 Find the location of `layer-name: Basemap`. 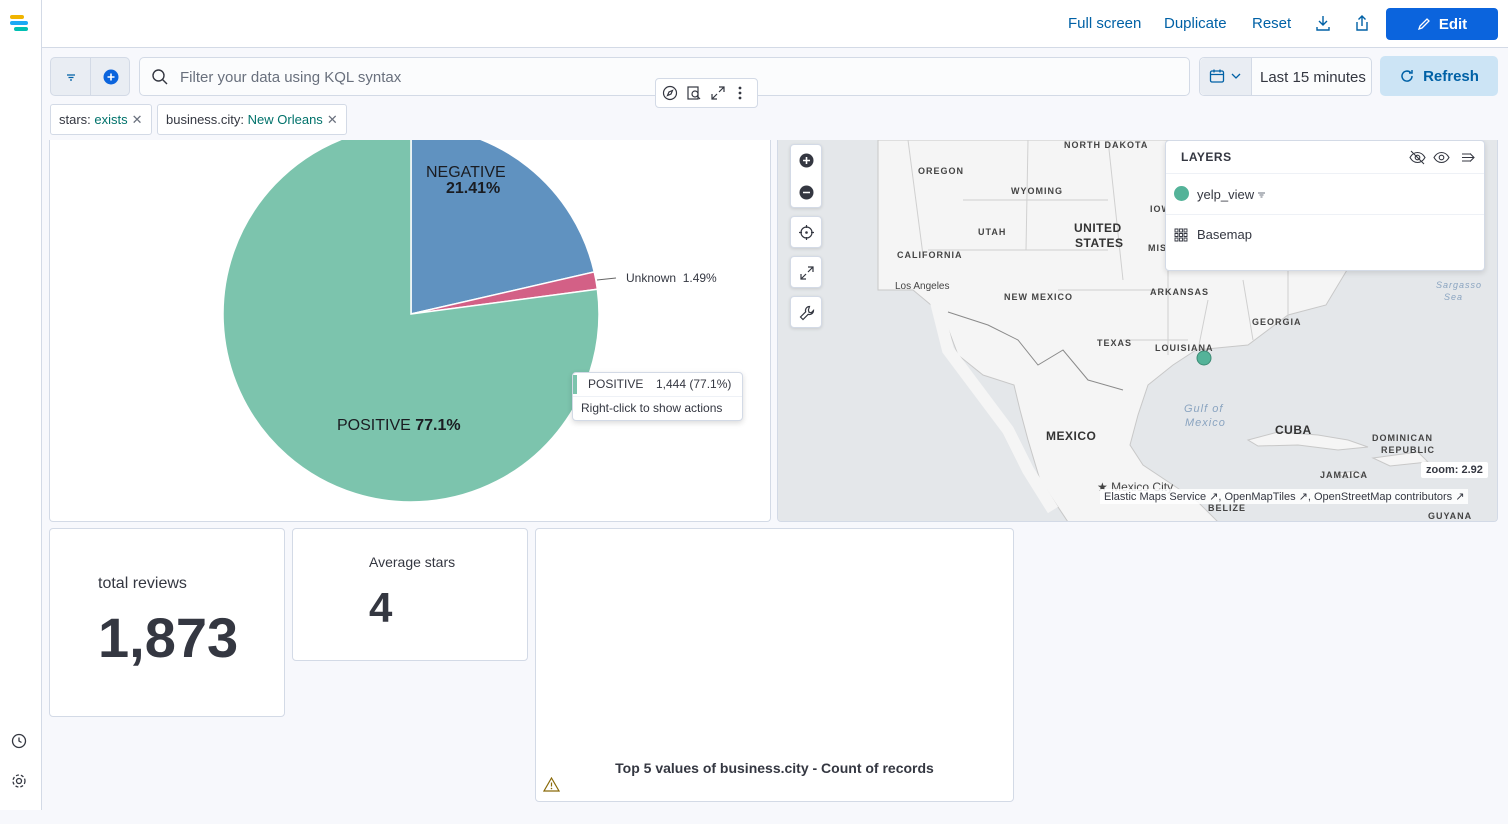

layer-name: Basemap is located at coordinates (1224, 234).